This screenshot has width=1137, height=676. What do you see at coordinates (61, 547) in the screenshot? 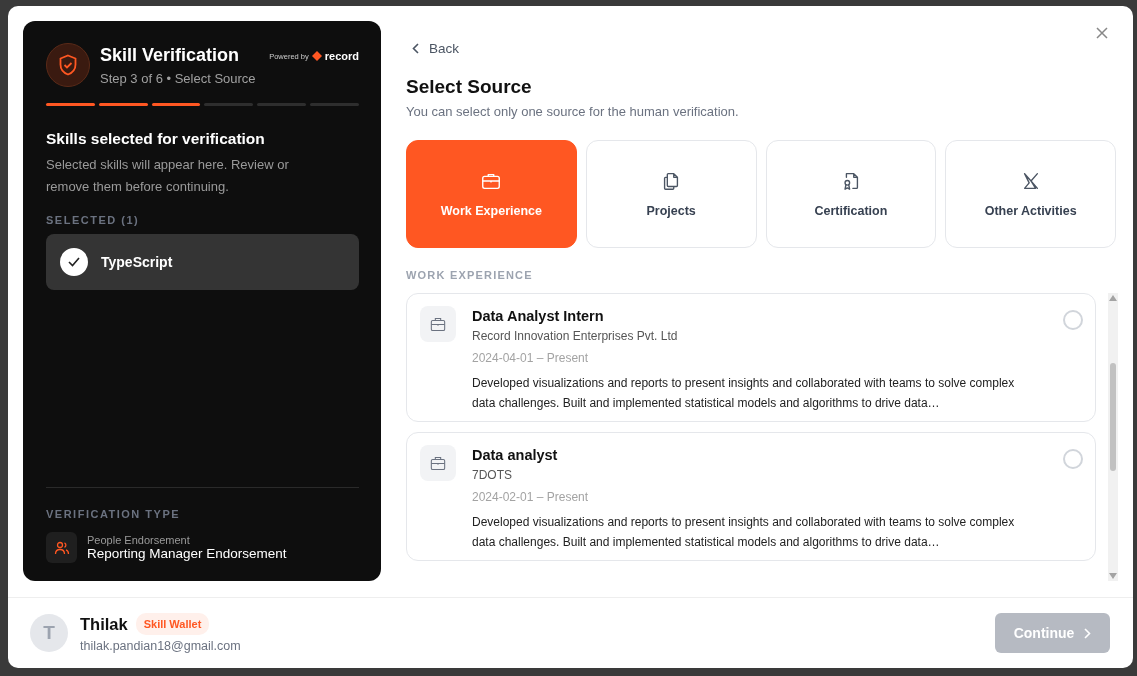
I see `people-icon` at bounding box center [61, 547].